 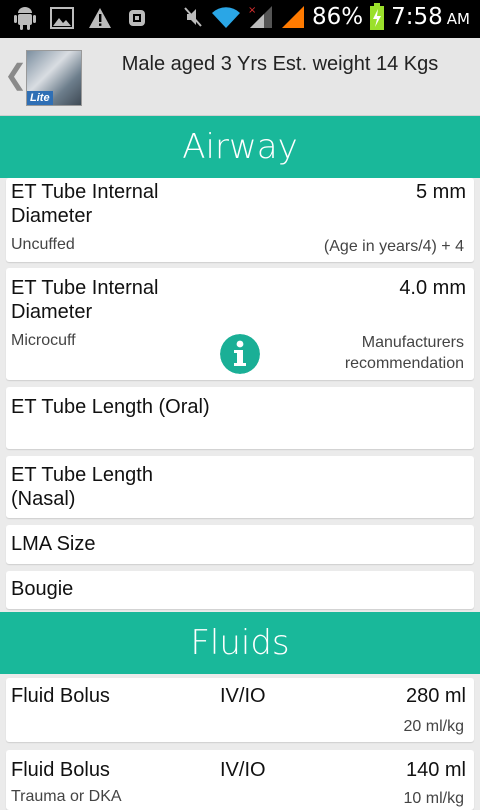 What do you see at coordinates (66, 796) in the screenshot?
I see `row-subtitle: Trauma or DKA` at bounding box center [66, 796].